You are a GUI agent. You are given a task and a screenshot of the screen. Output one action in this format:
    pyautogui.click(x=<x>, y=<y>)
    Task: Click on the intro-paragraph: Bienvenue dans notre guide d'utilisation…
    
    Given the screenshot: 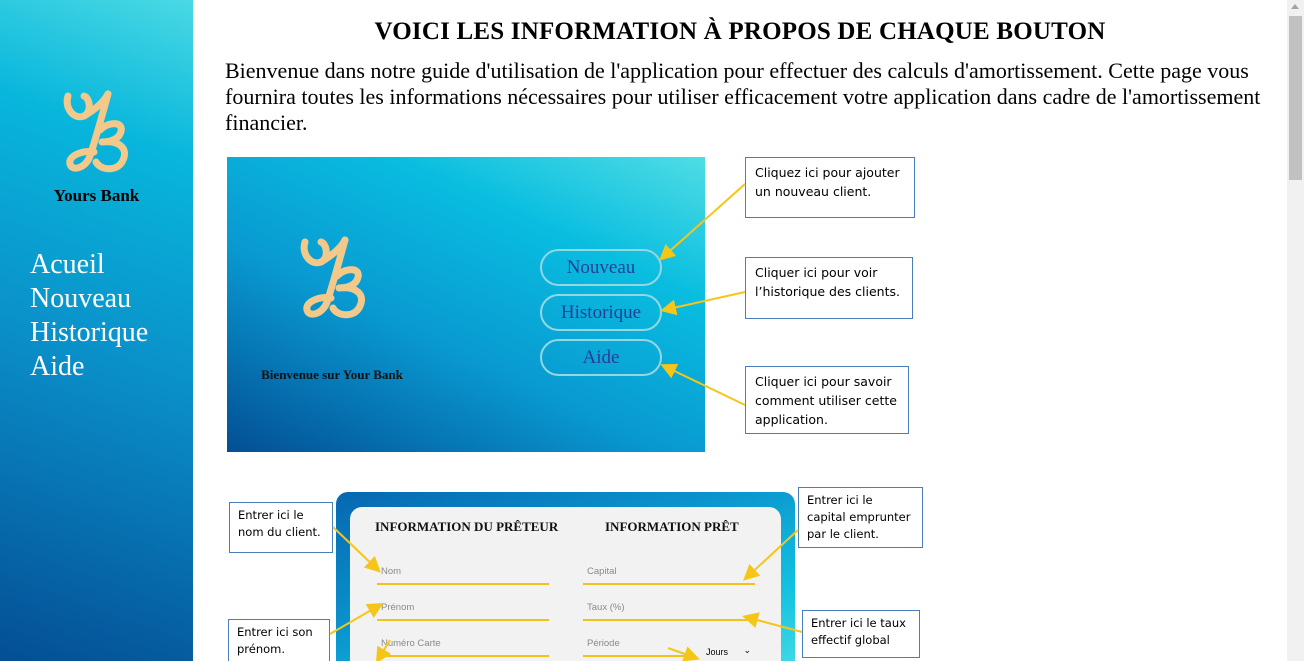 What is the action you would take?
    pyautogui.click(x=743, y=96)
    